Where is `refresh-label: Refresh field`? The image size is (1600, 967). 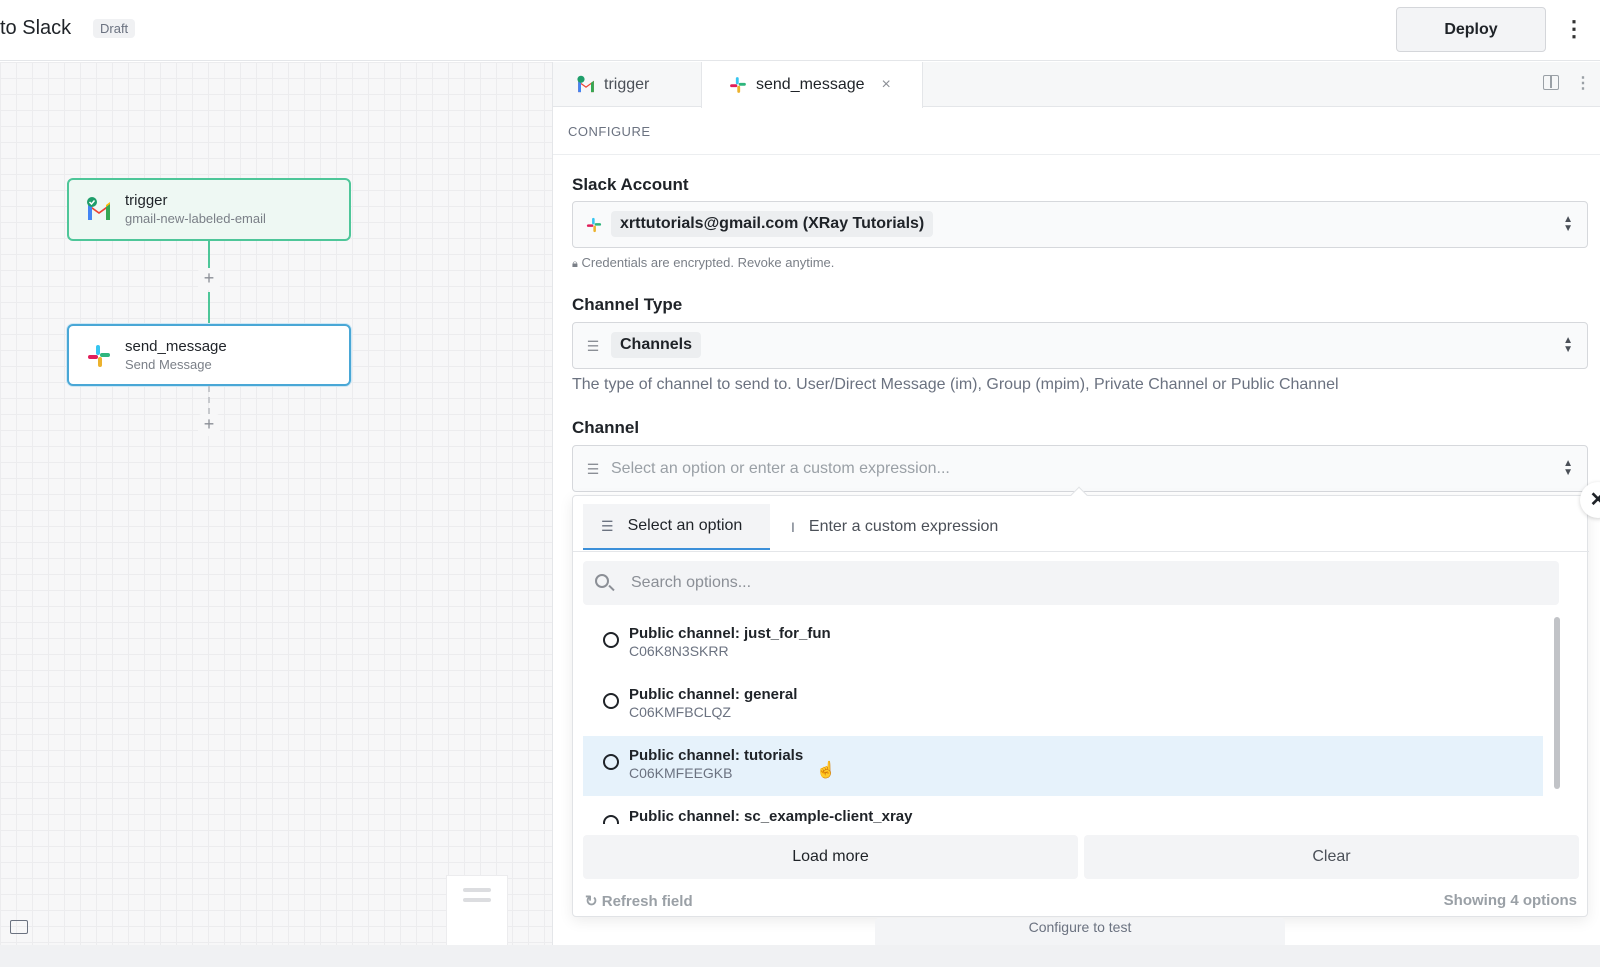 refresh-label: Refresh field is located at coordinates (647, 901).